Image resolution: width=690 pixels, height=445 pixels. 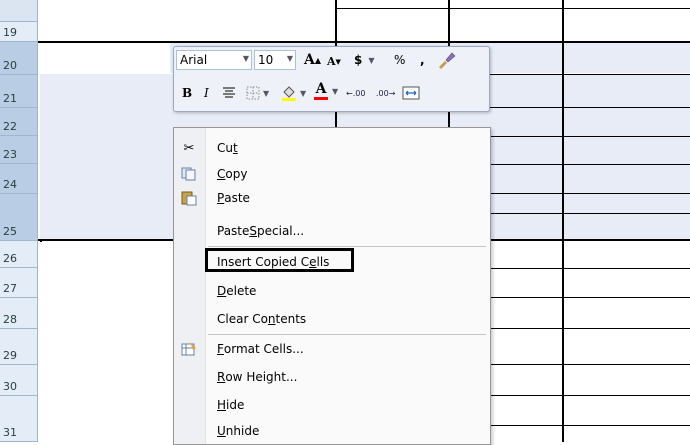 I want to click on selection-border-top, so click(x=364, y=42).